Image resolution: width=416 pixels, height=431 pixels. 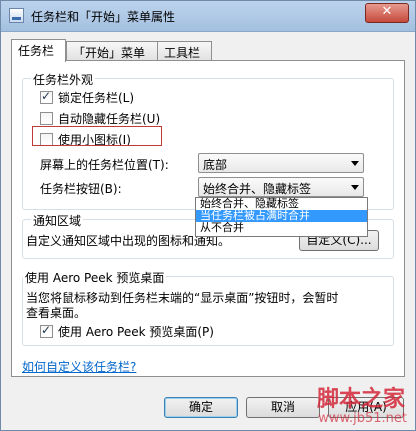 I want to click on appearance-legend: 任务栏外观, so click(x=63, y=79).